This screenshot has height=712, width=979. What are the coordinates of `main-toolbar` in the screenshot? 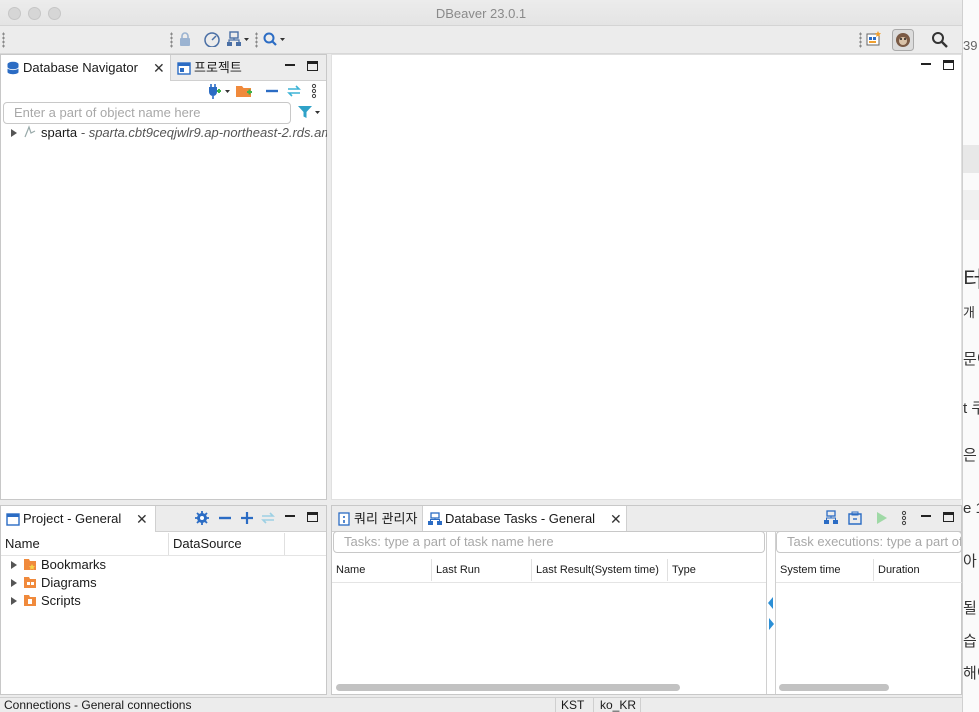 It's located at (481, 40).